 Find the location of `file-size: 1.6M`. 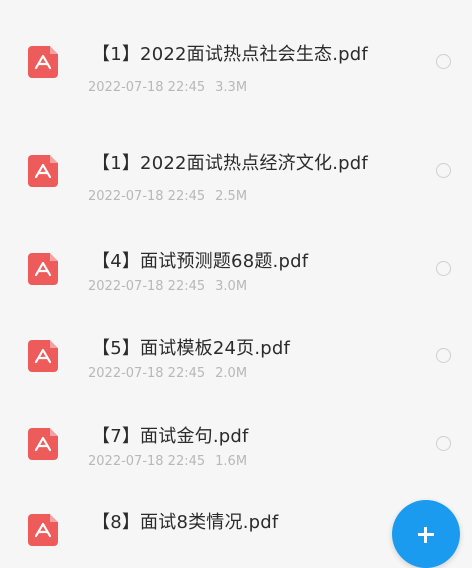

file-size: 1.6M is located at coordinates (231, 461).